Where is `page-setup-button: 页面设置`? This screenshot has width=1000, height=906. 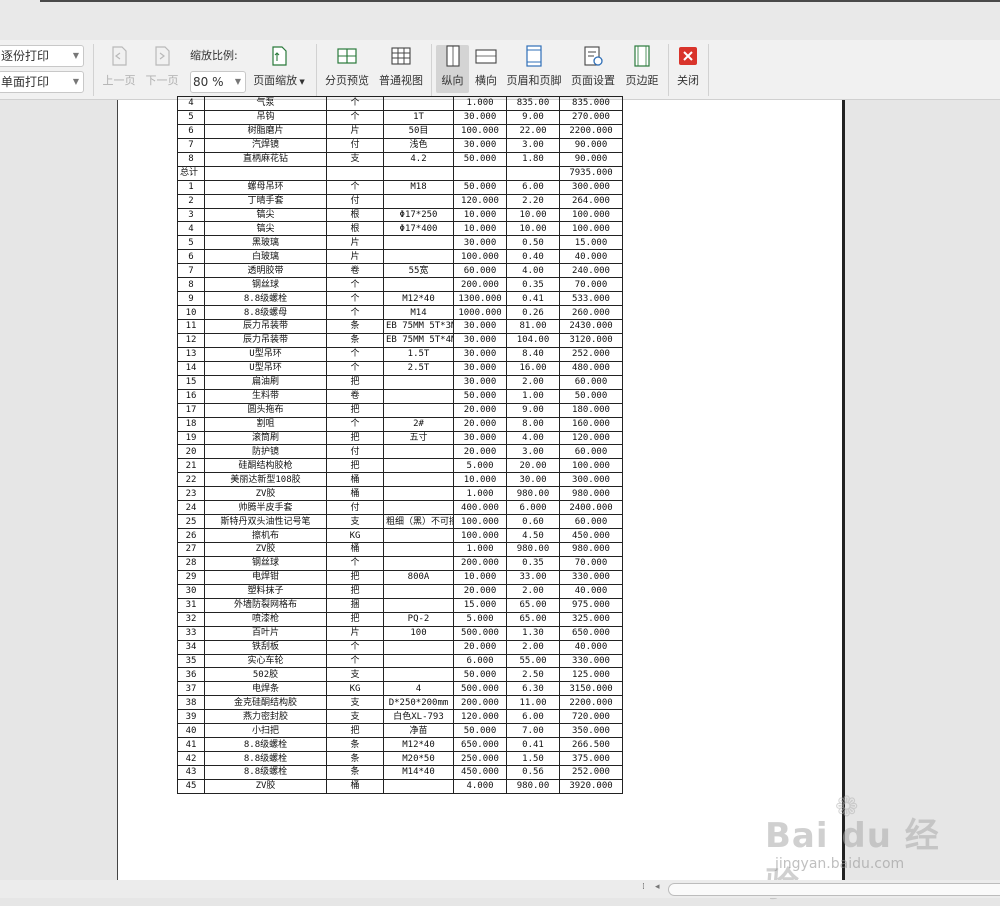 page-setup-button: 页面设置 is located at coordinates (593, 69).